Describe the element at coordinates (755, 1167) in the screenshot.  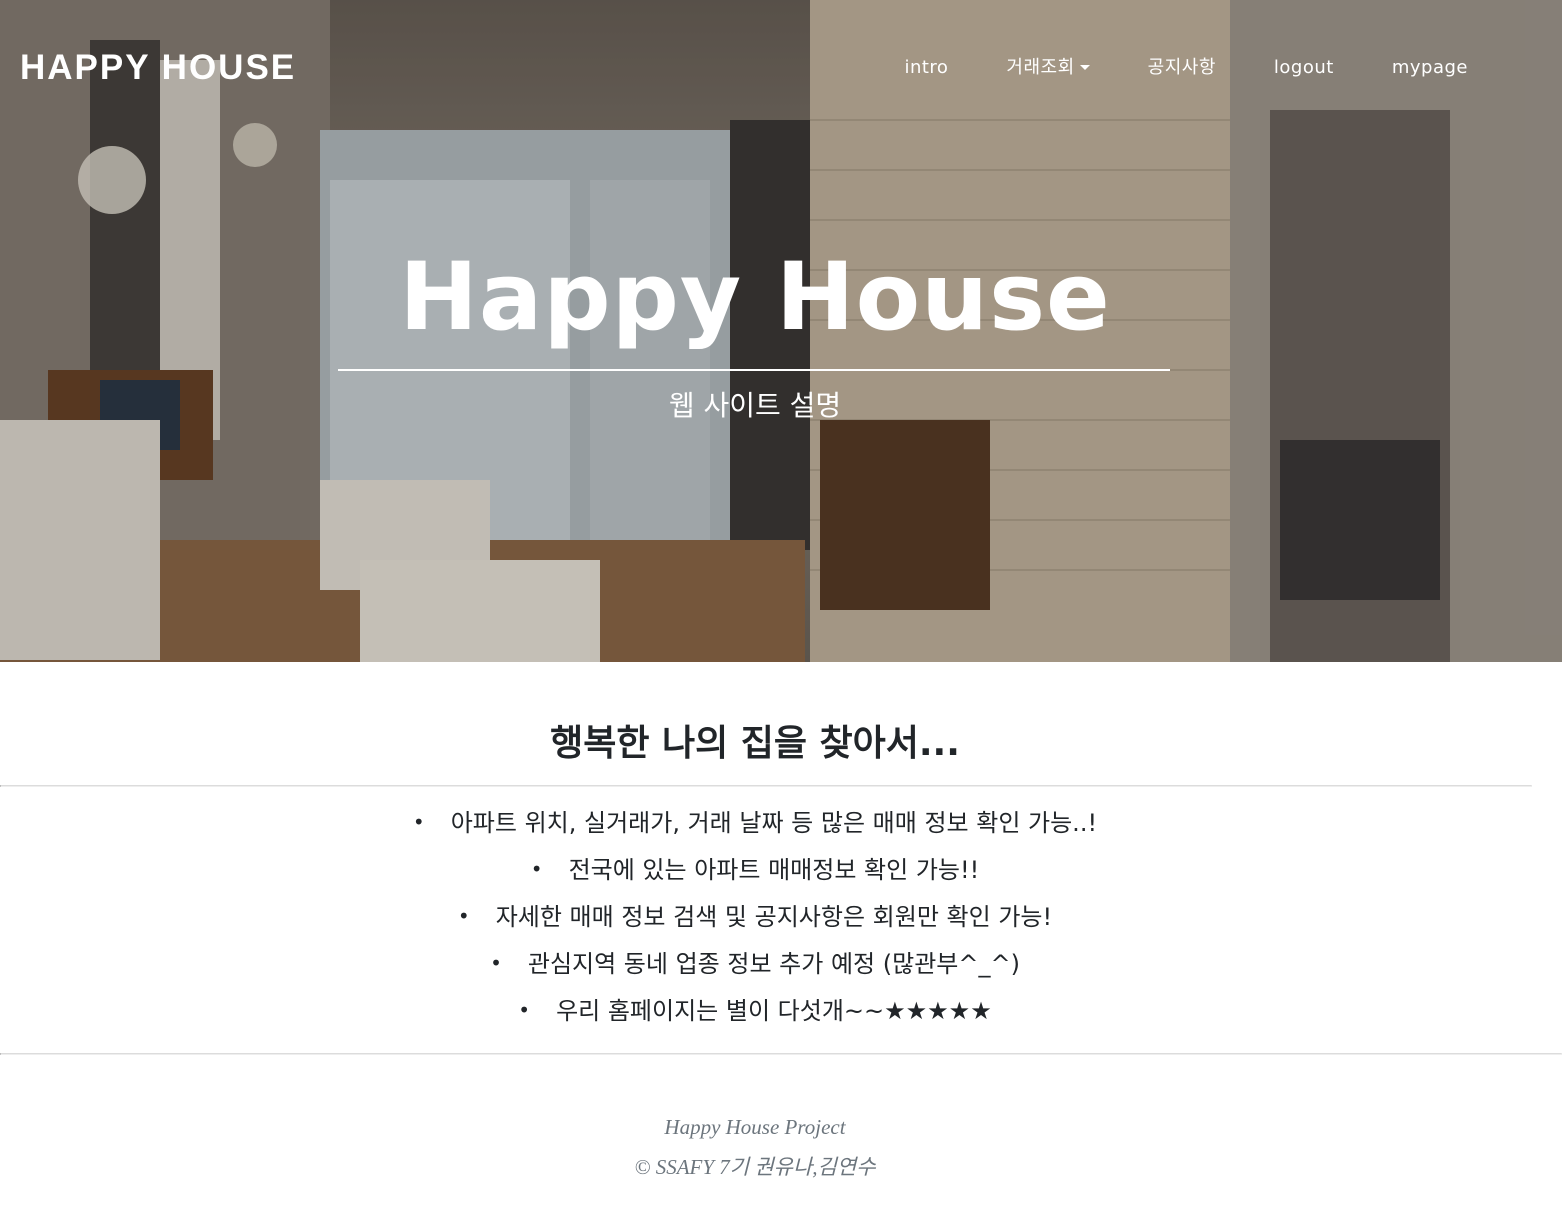
I see `footer-copyright: © SSAFY 7기 권유나,김연수` at that location.